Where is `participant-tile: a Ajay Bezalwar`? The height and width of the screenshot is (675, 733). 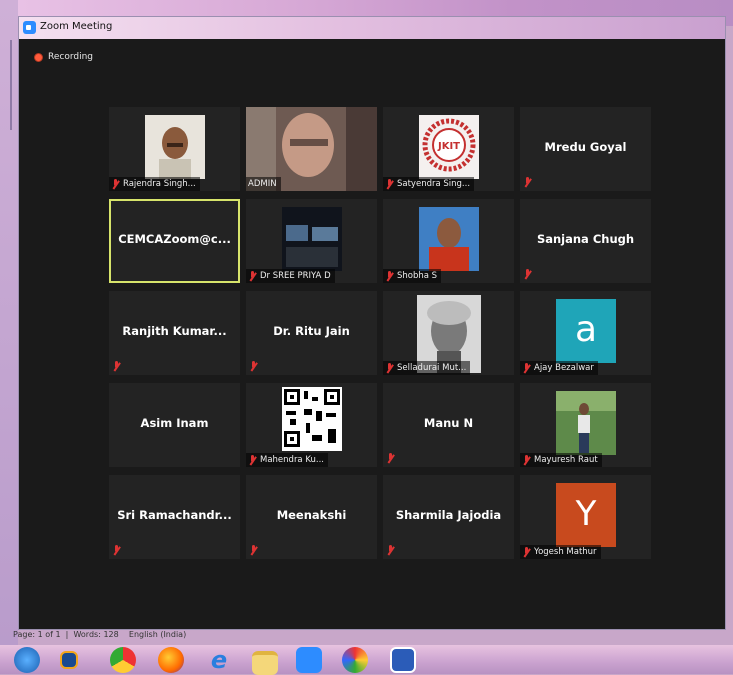 participant-tile: a Ajay Bezalwar is located at coordinates (585, 333).